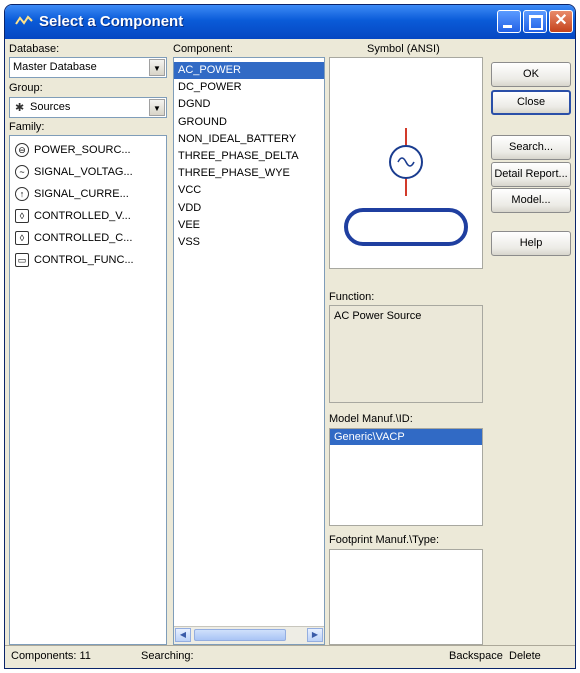 The width and height of the screenshot is (580, 673). I want to click on backspace-label: Backspace, so click(476, 656).